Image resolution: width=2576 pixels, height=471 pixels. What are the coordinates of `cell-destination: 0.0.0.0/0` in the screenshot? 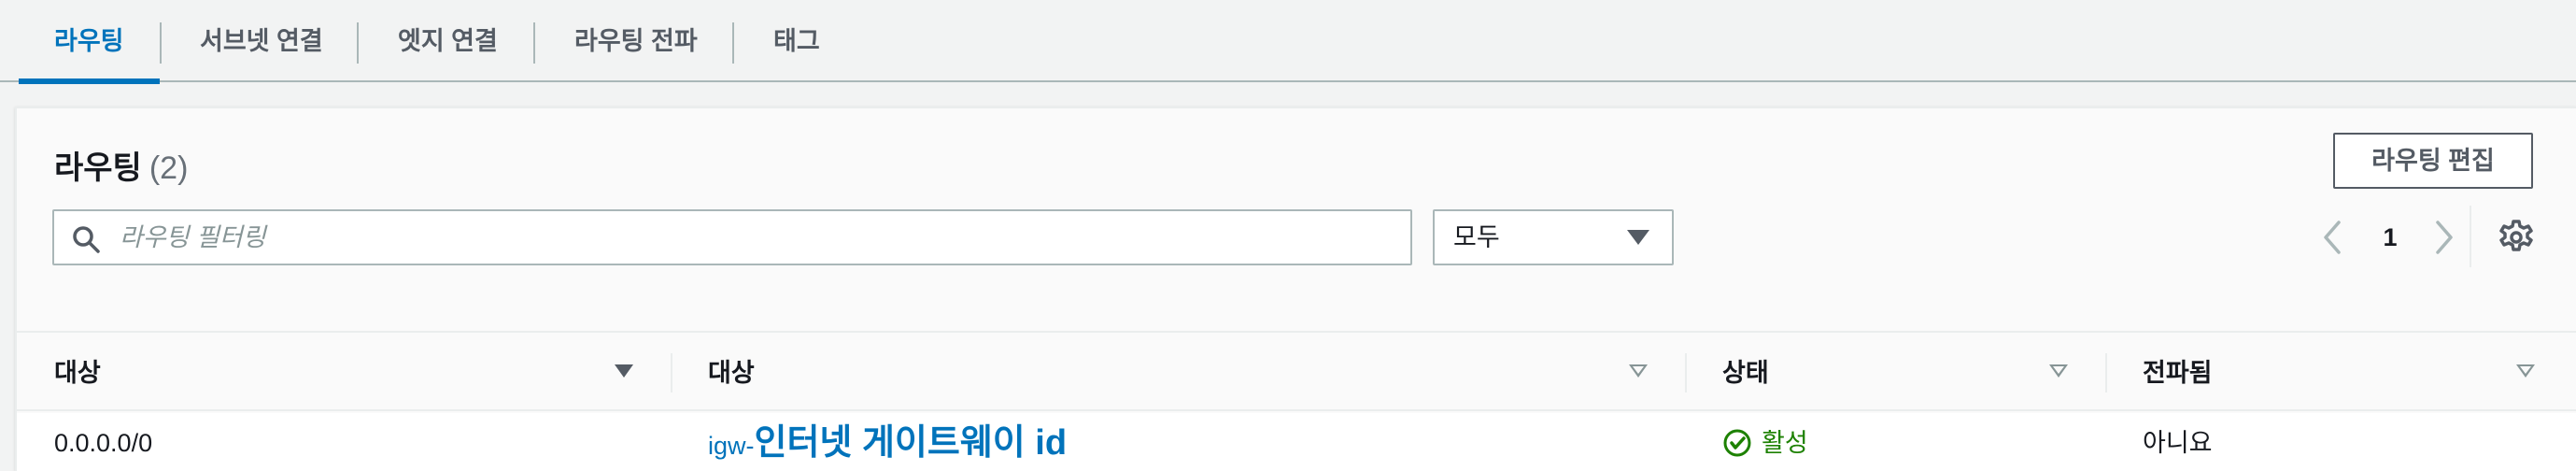 It's located at (103, 443).